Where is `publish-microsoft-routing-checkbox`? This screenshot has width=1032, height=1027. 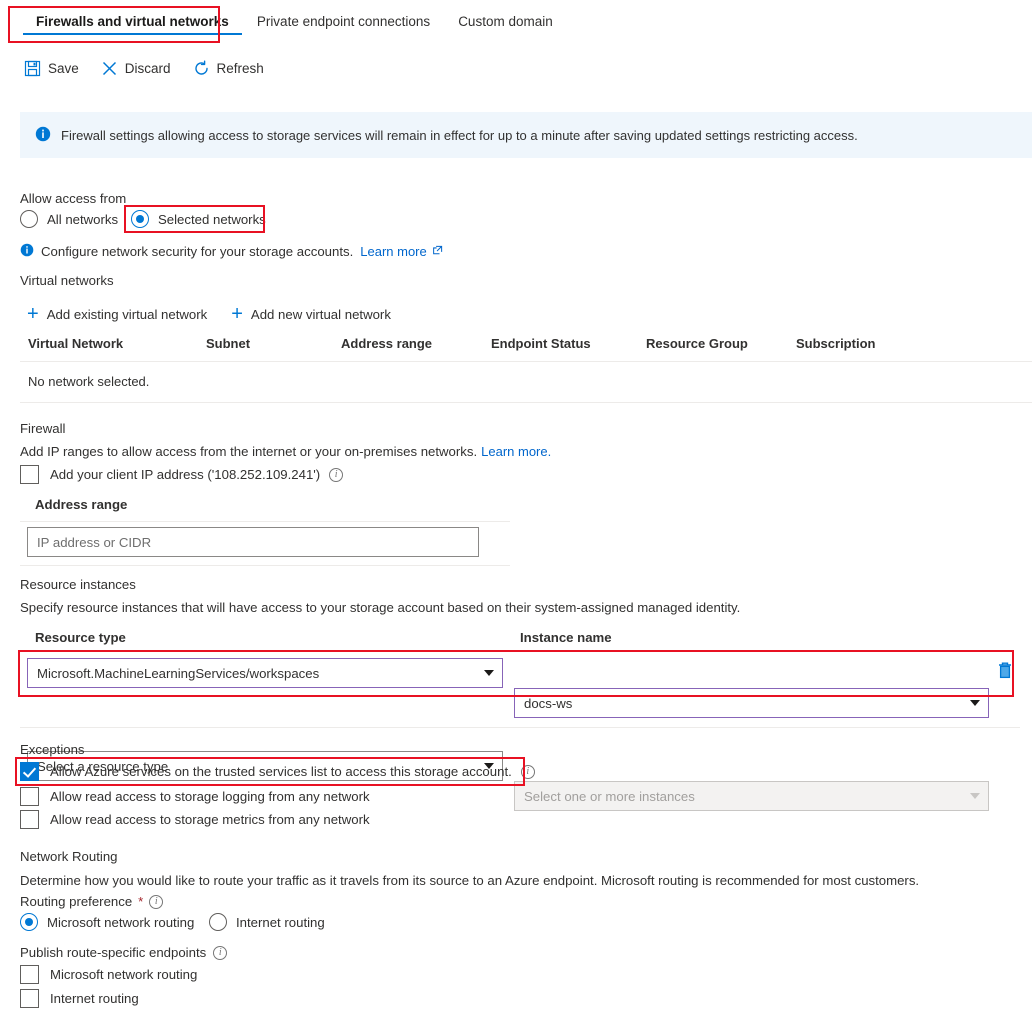
publish-microsoft-routing-checkbox is located at coordinates (29, 974).